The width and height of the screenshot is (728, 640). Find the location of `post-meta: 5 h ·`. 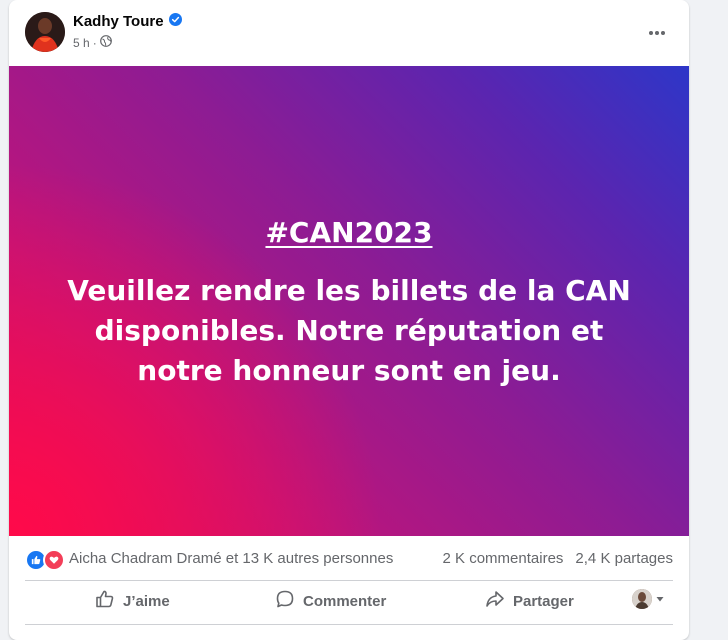

post-meta: 5 h · is located at coordinates (92, 42).